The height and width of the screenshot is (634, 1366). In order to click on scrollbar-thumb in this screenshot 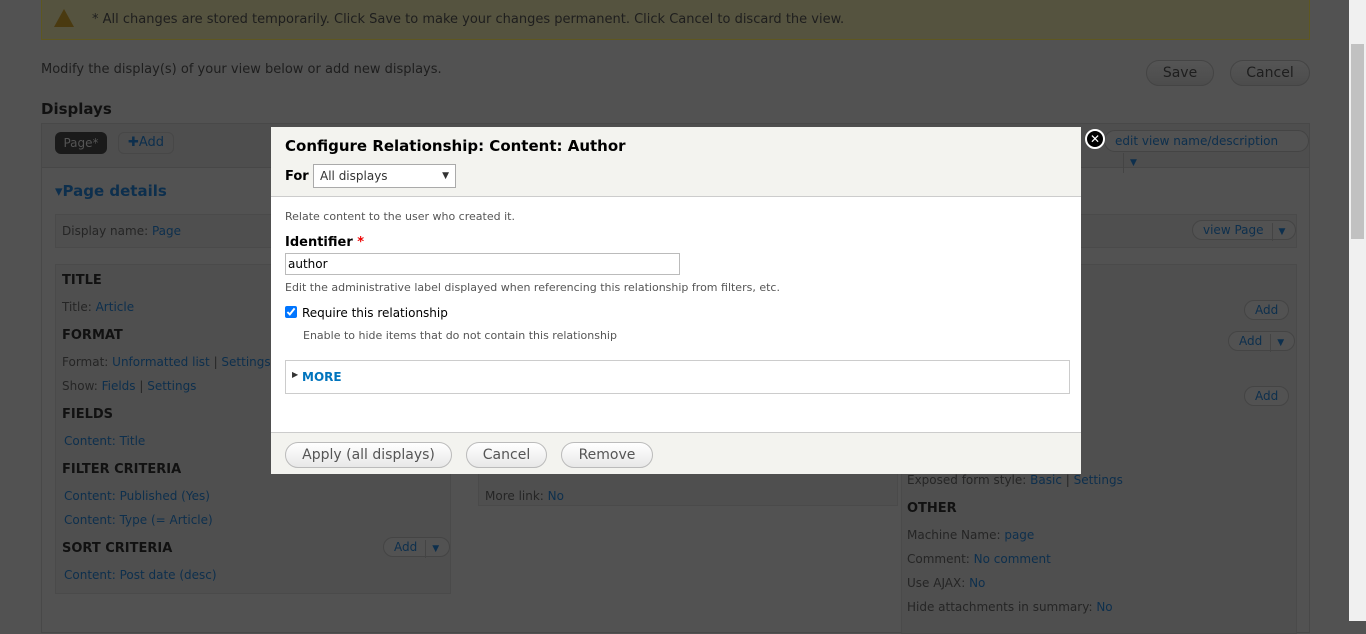, I will do `click(1357, 141)`.